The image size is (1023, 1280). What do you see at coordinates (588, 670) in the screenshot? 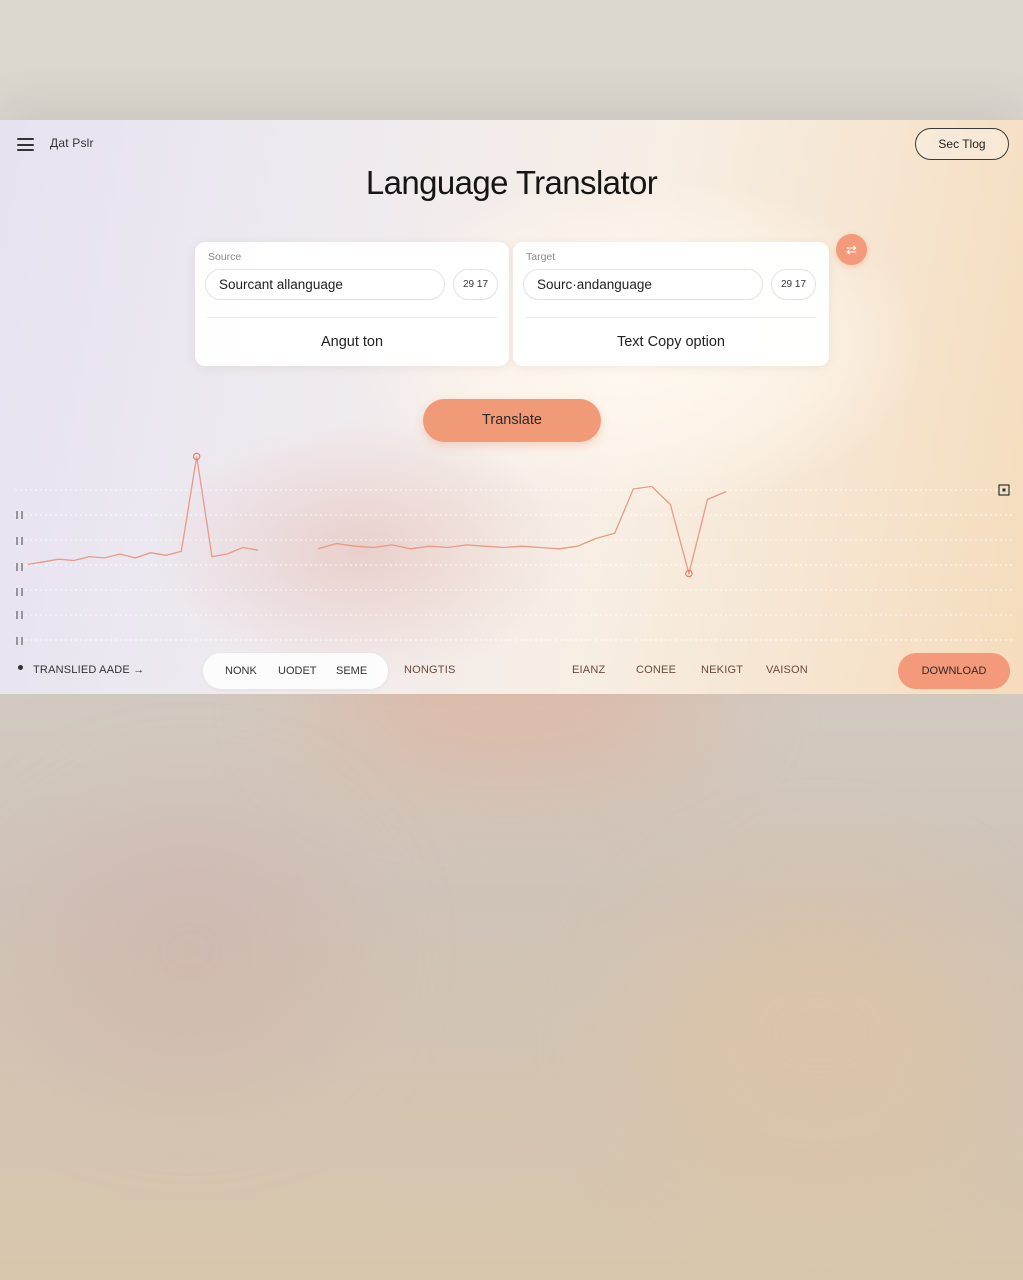
I see `nav-item: EIANZ` at bounding box center [588, 670].